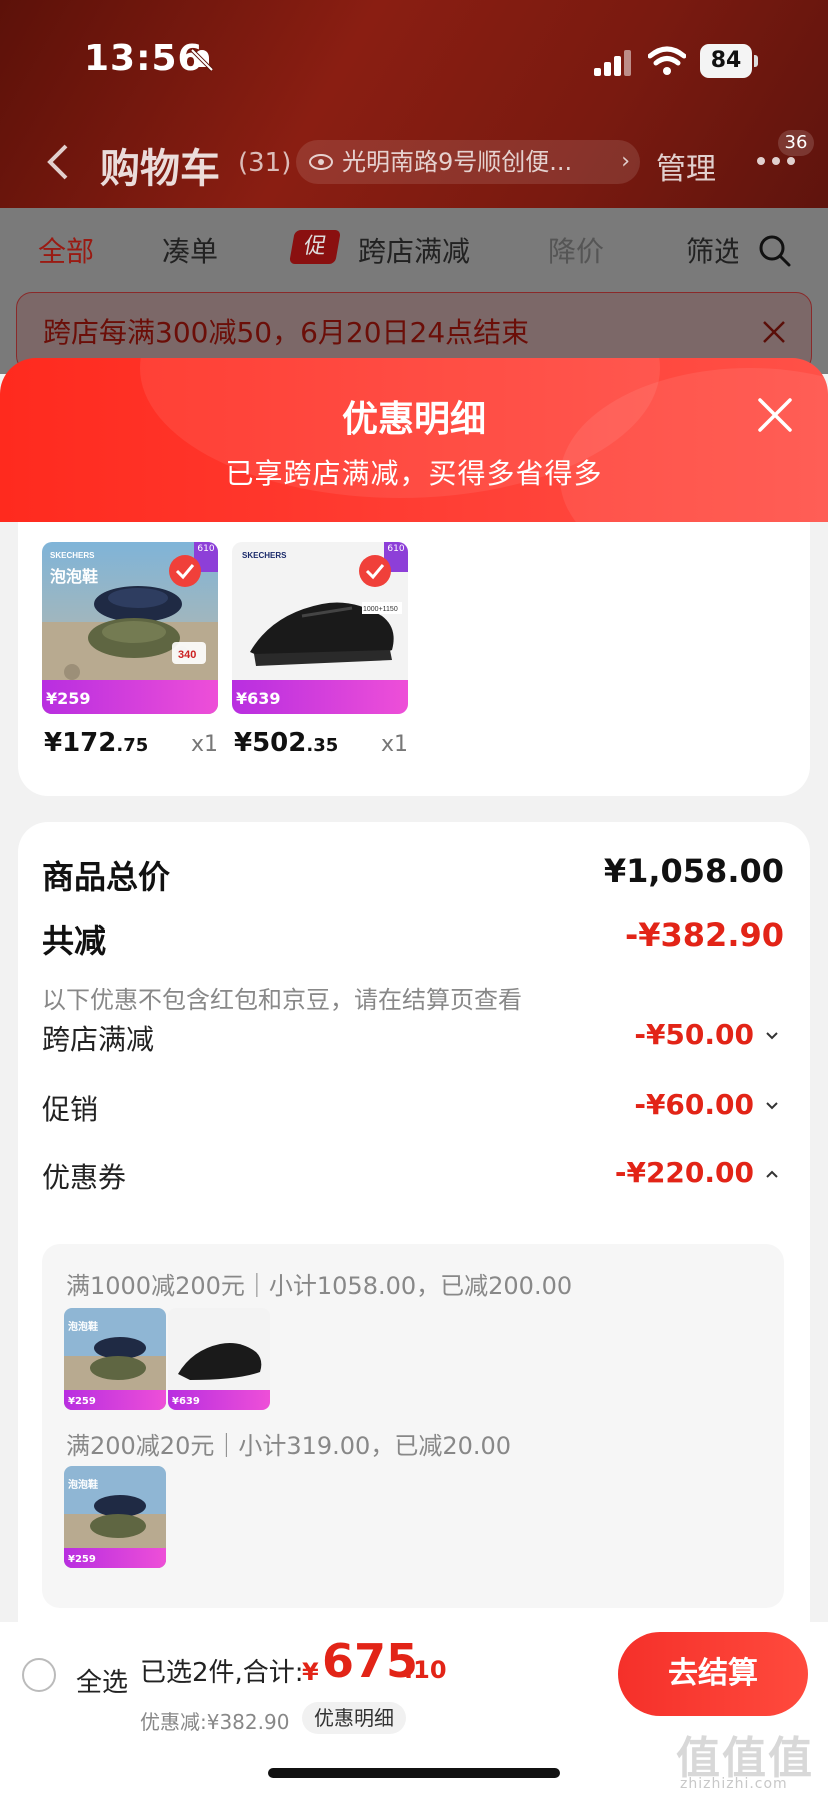 This screenshot has height=1796, width=828. What do you see at coordinates (320, 697) in the screenshot?
I see `promo-price-band: ¥639` at bounding box center [320, 697].